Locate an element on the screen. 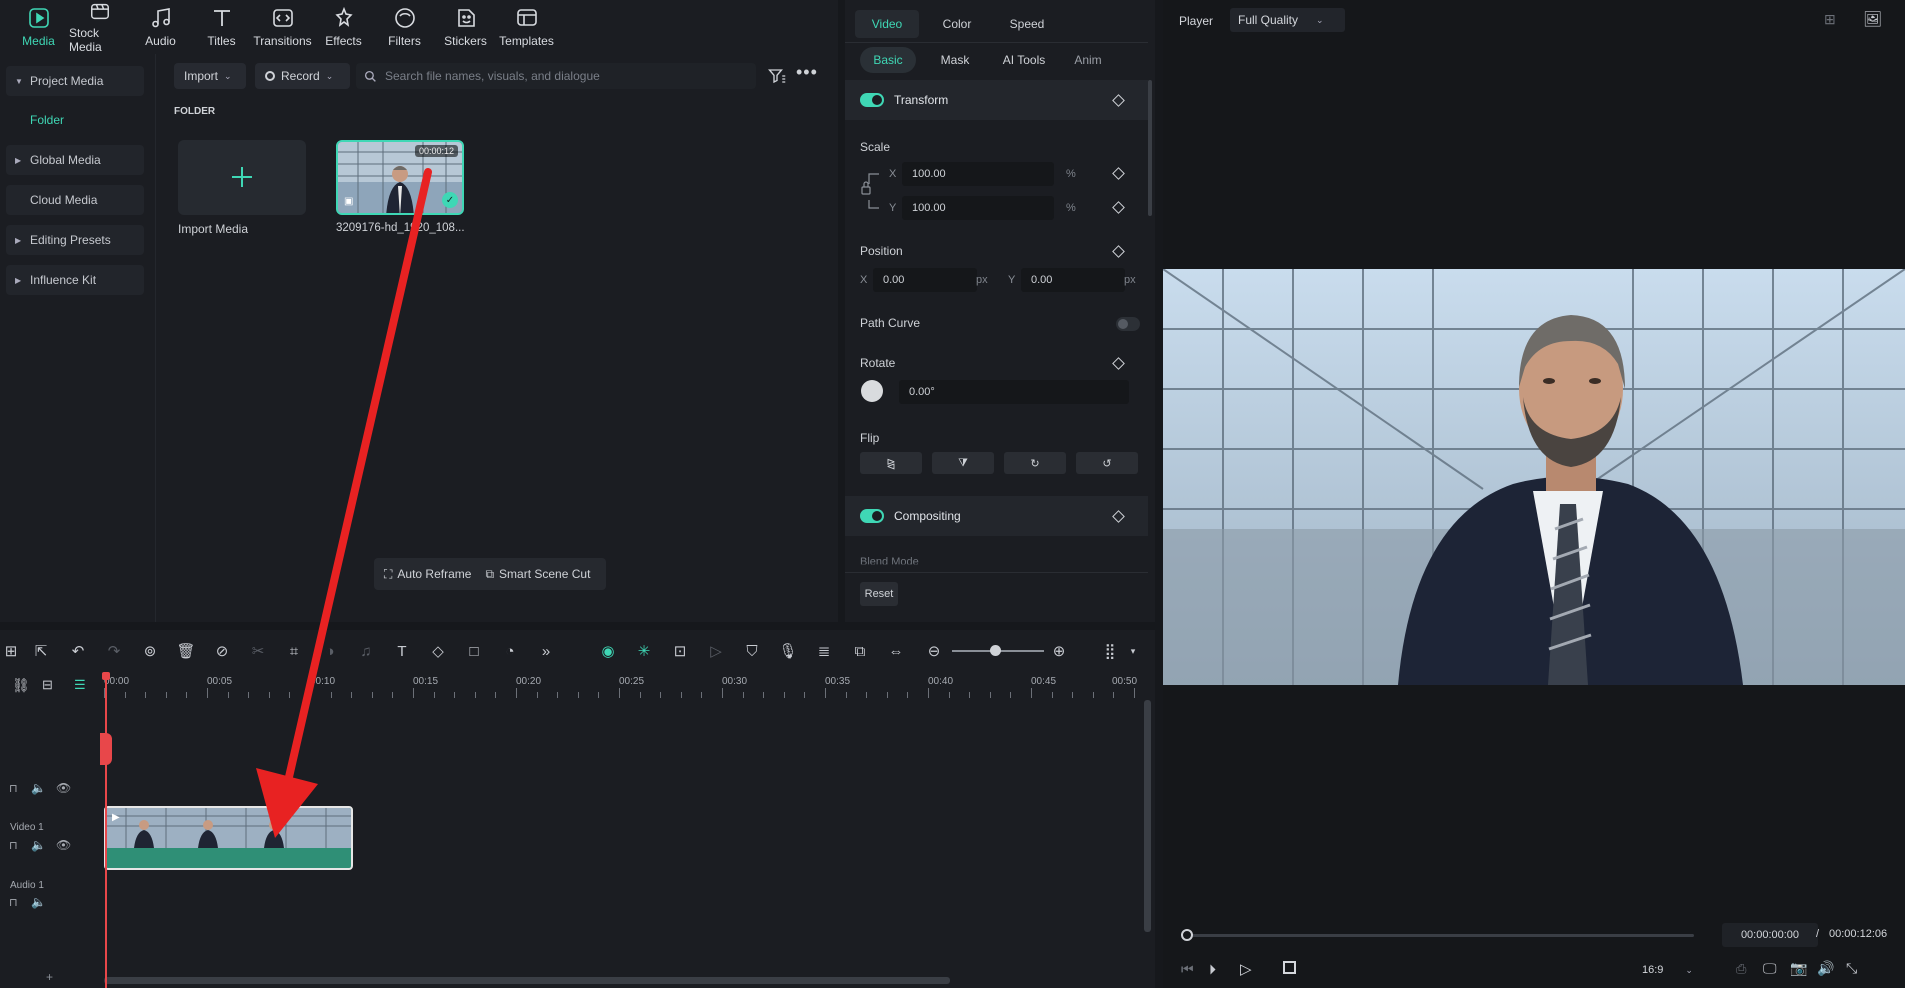 The height and width of the screenshot is (988, 1905). scale-y-field: 100.00 is located at coordinates (978, 208).